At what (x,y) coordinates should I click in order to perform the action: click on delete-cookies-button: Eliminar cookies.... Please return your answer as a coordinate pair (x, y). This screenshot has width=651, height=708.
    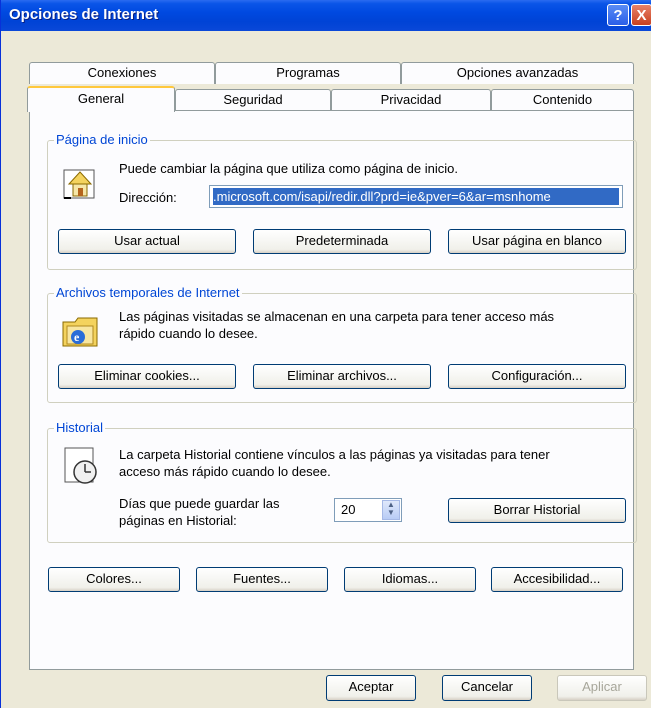
    Looking at the image, I should click on (147, 376).